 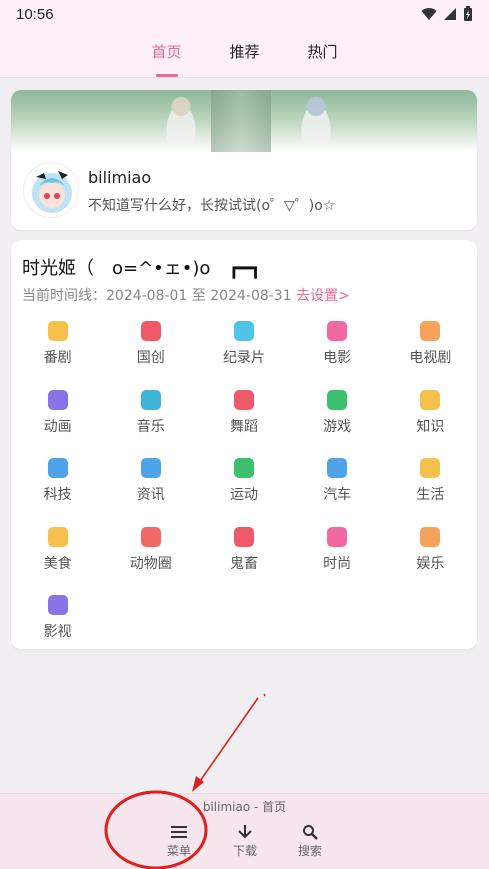 What do you see at coordinates (157, 296) in the screenshot?
I see `time-range-text: 当前时间线：2024-08-01 至 2024-08-31` at bounding box center [157, 296].